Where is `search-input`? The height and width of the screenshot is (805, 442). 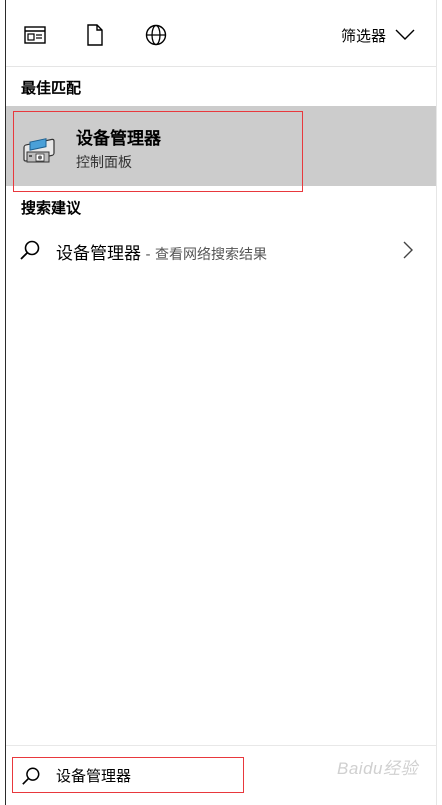 search-input is located at coordinates (146, 775).